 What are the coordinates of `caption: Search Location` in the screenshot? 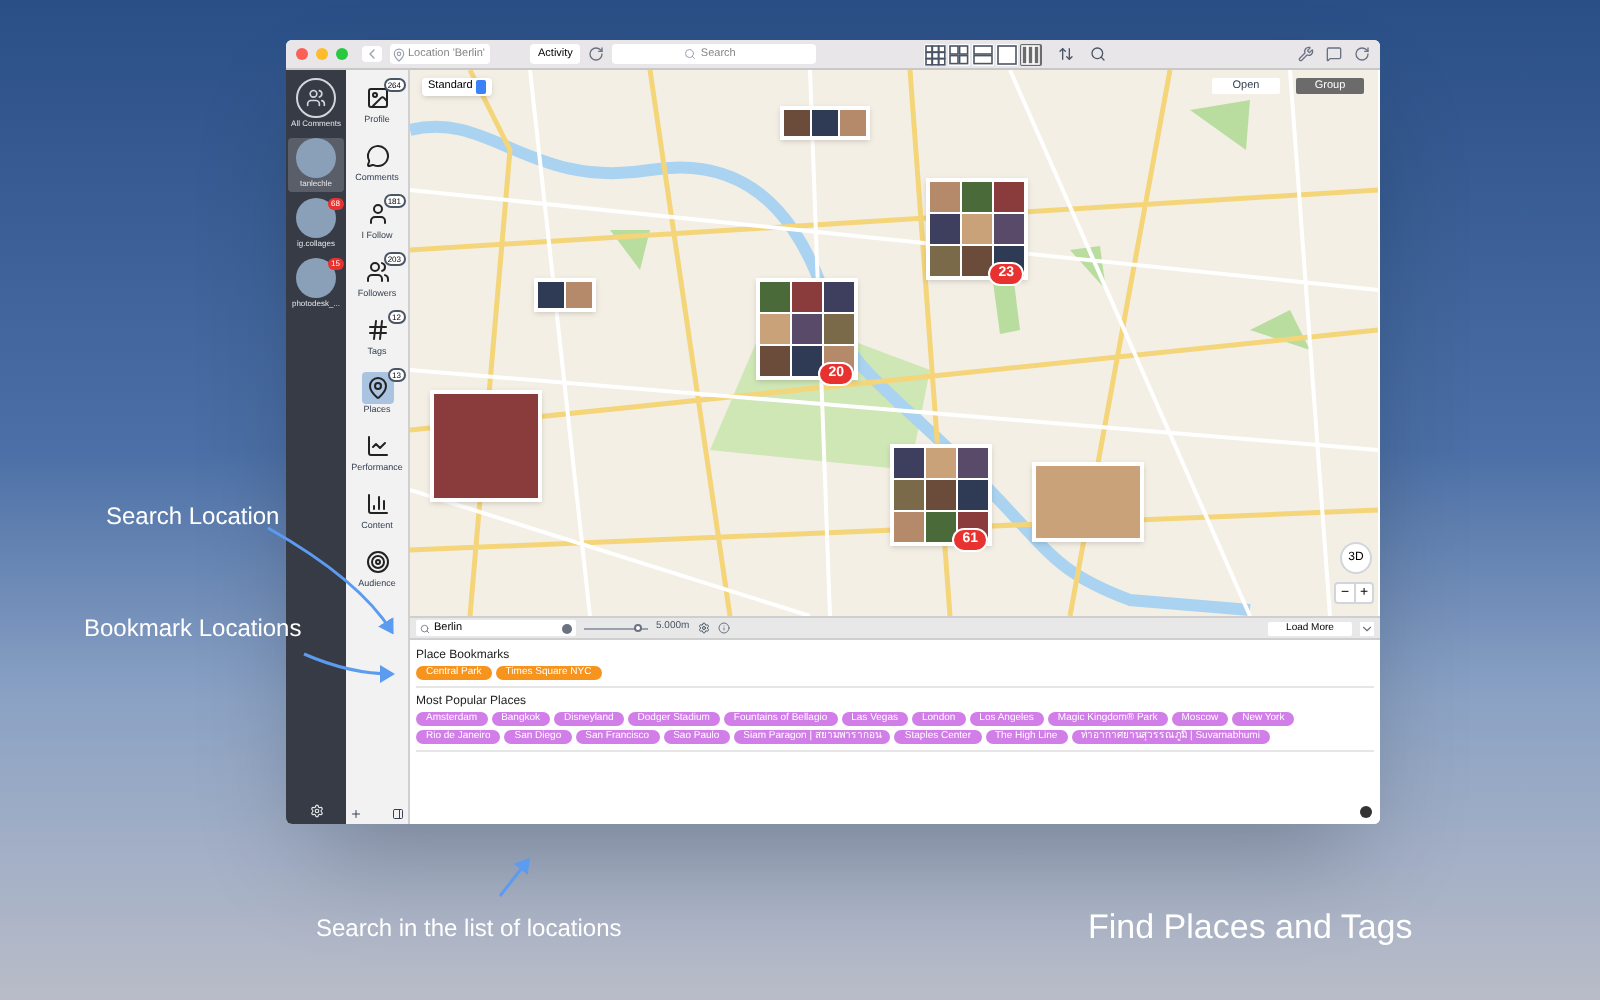 It's located at (193, 517).